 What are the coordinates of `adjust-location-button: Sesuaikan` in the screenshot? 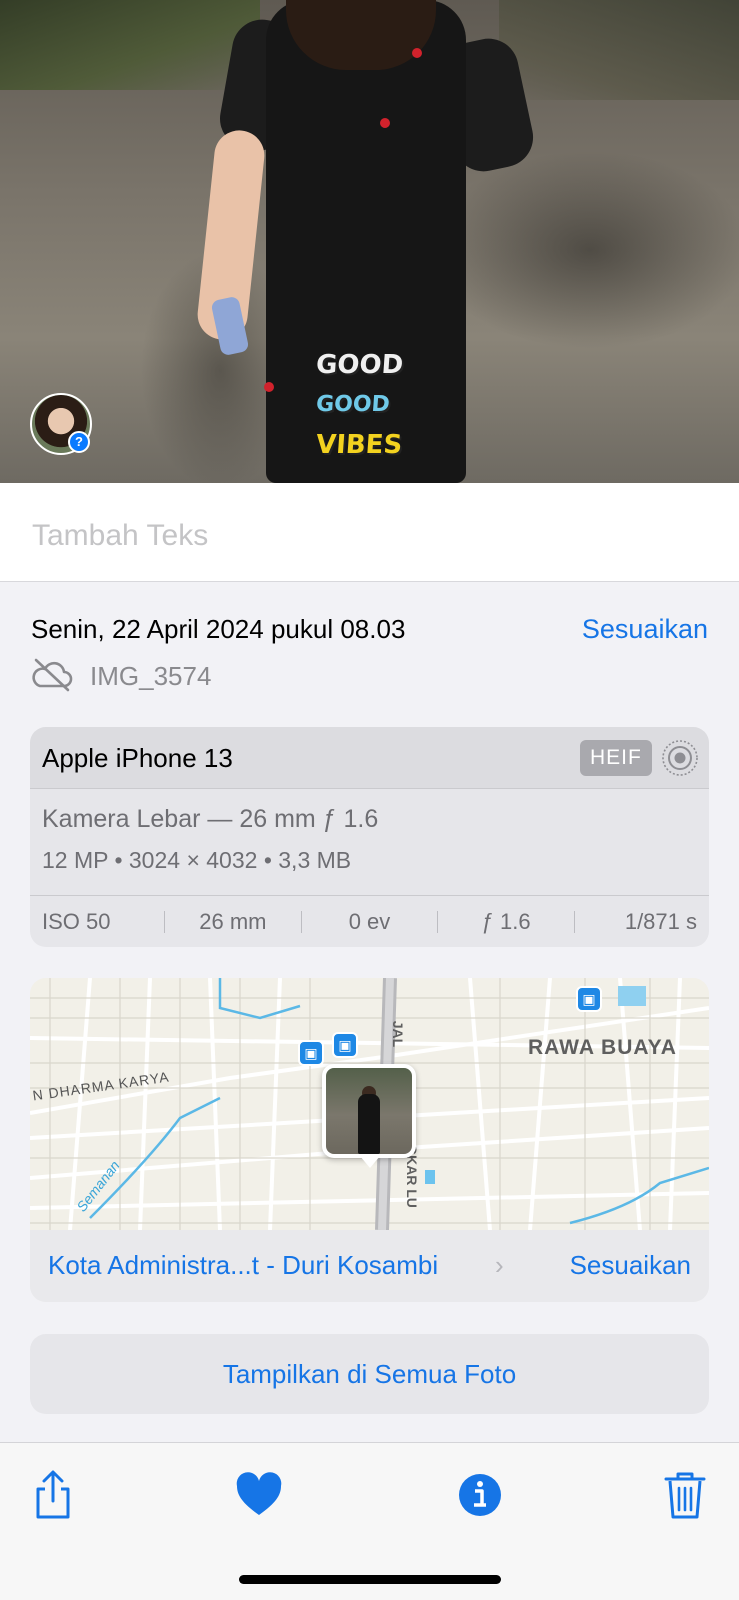 It's located at (630, 1265).